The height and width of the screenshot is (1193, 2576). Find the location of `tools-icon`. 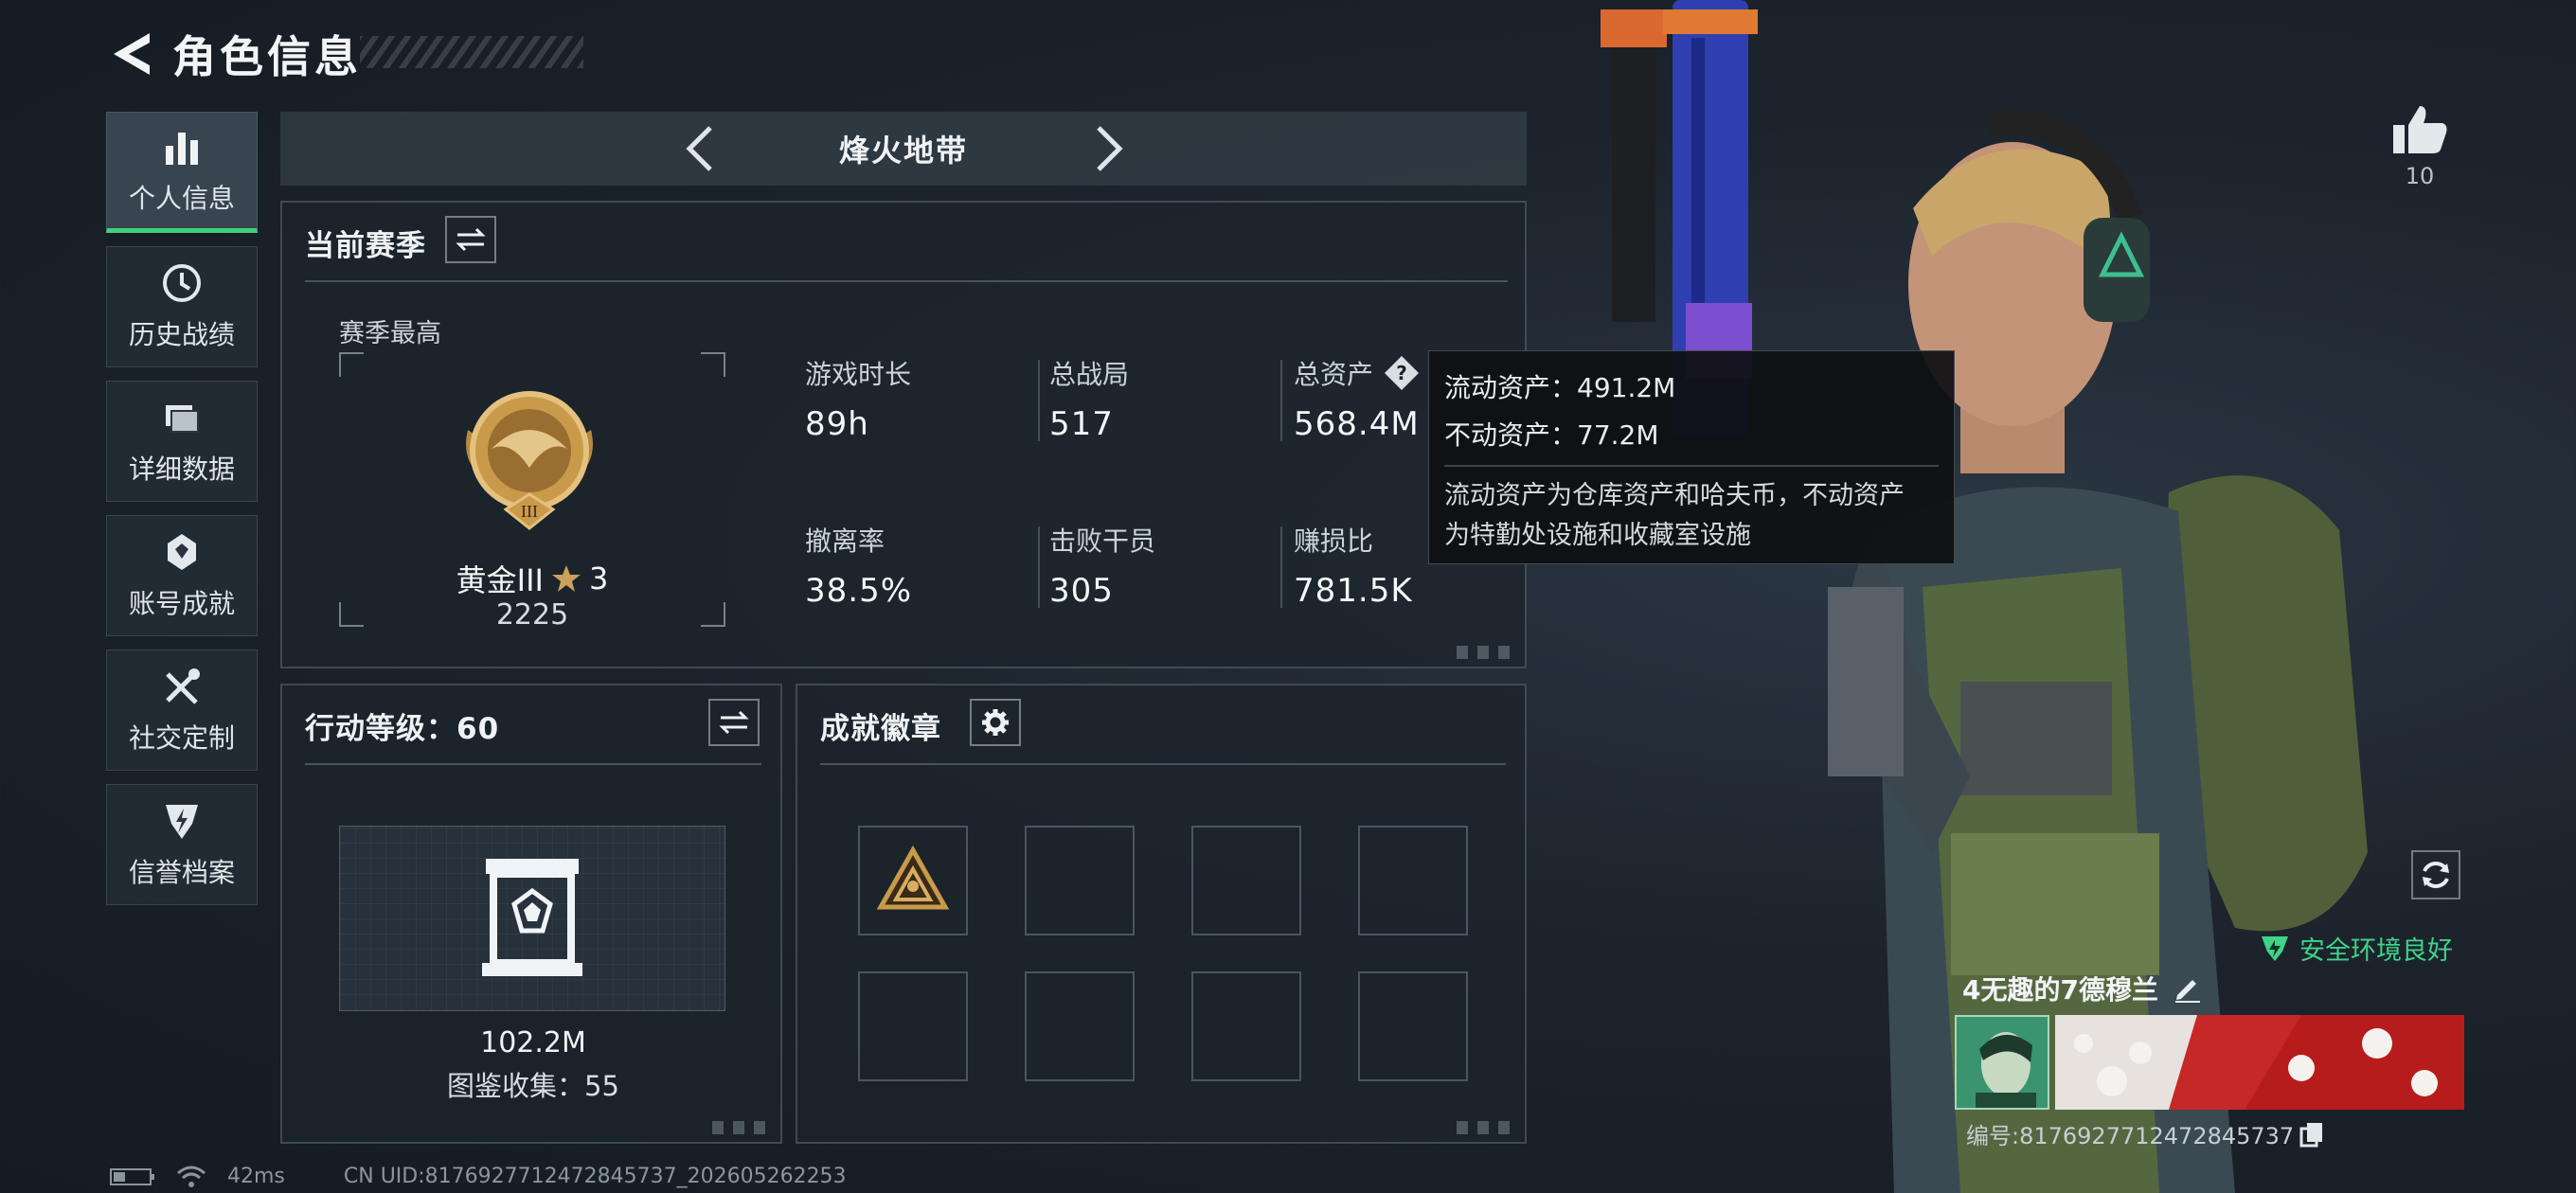

tools-icon is located at coordinates (183, 686).